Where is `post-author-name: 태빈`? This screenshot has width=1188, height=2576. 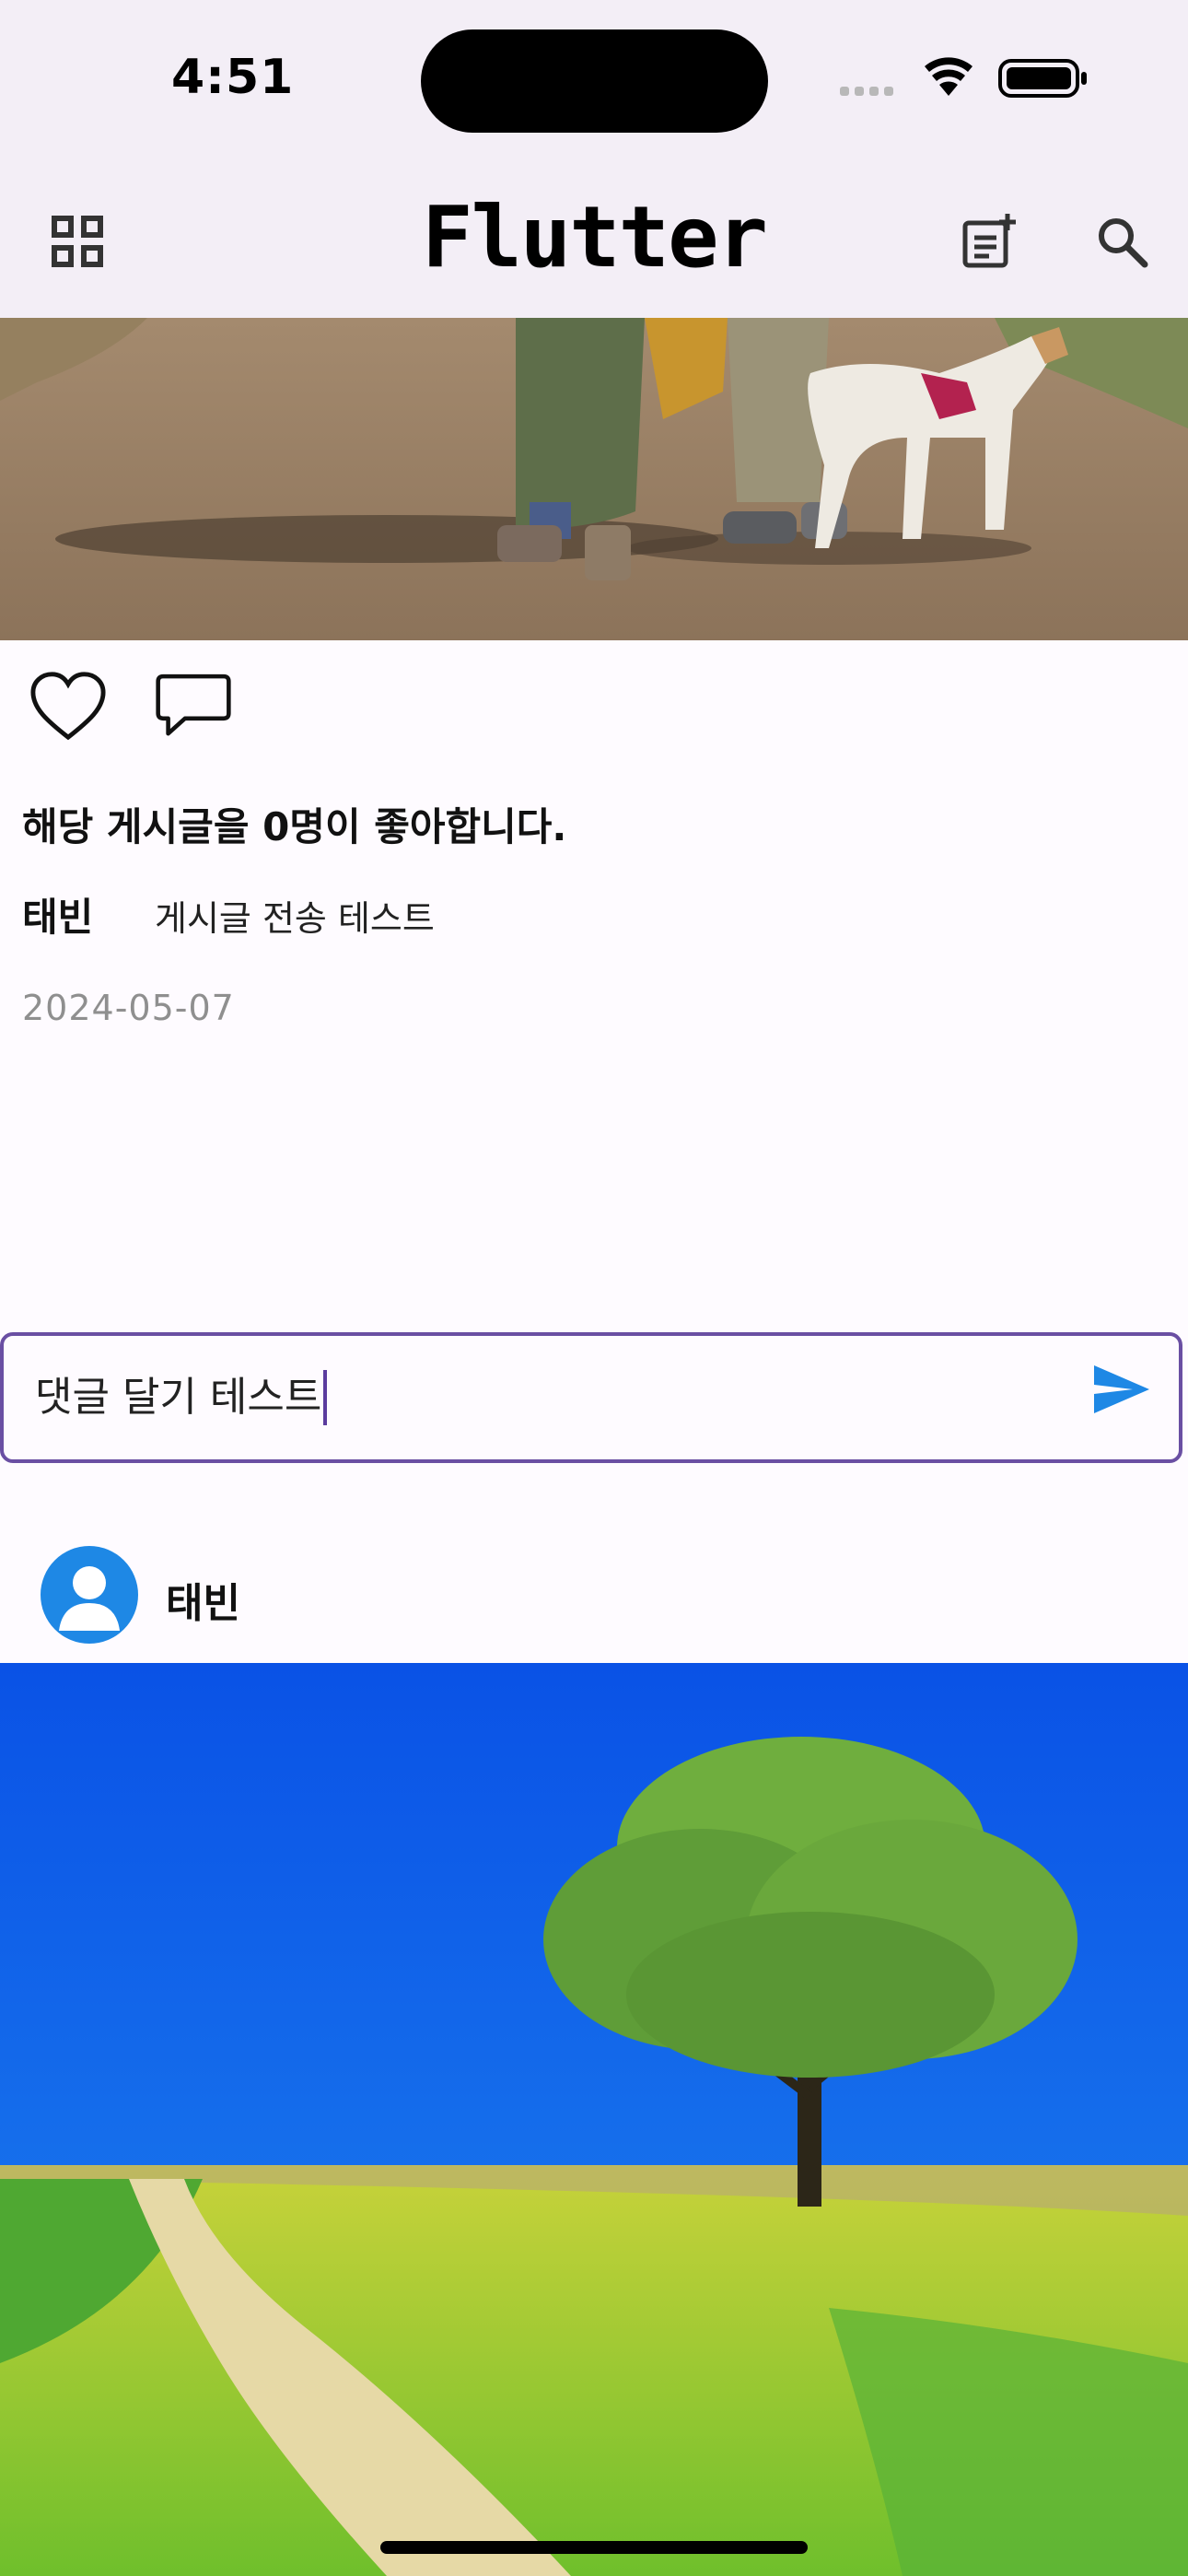
post-author-name: 태빈 is located at coordinates (57, 914).